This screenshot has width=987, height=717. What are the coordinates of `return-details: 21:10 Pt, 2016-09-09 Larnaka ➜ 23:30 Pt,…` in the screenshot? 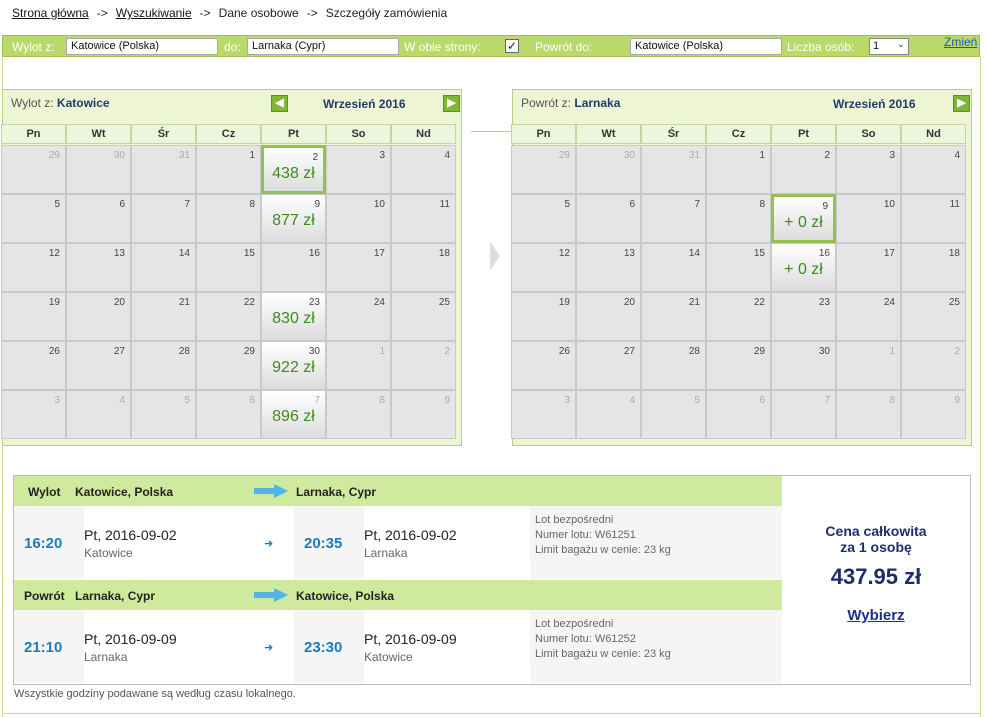 It's located at (398, 646).